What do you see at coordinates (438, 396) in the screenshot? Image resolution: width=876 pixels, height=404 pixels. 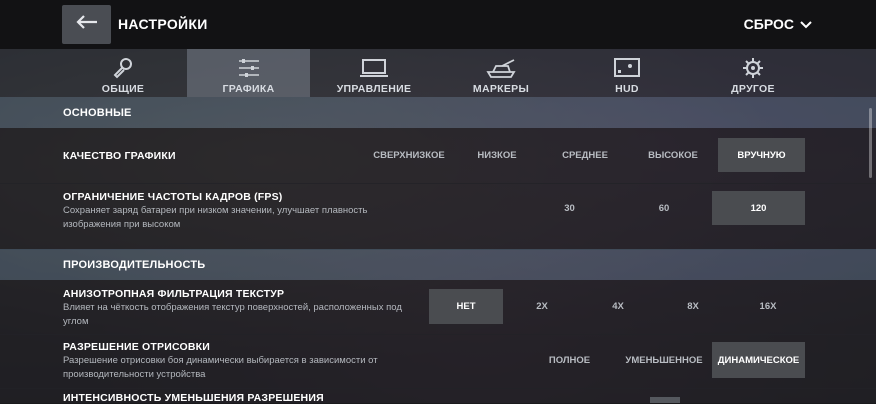 I see `setting-resolution-intensity: ИНТЕНСИВНОСТЬ УМЕНЬШЕНИЯ РАЗРЕШЕНИЯ` at bounding box center [438, 396].